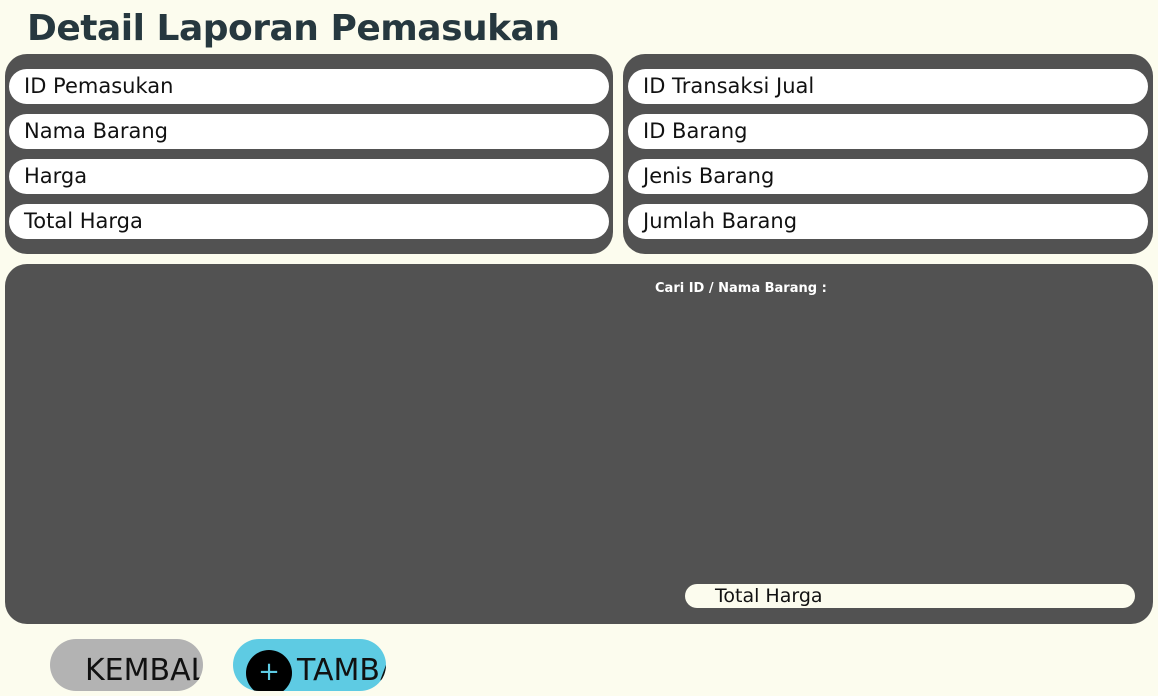  What do you see at coordinates (144, 670) in the screenshot?
I see `back-button-label: KEMBALI` at bounding box center [144, 670].